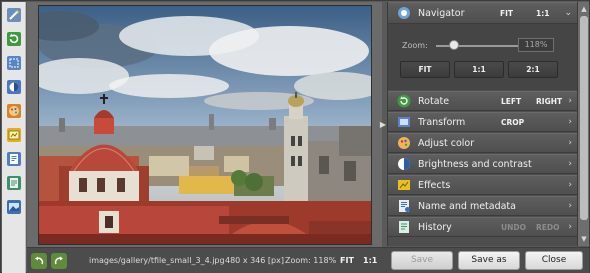 The width and height of the screenshot is (590, 273). Describe the element at coordinates (479, 69) in the screenshot. I see `nav-1to1-button: 1:1` at that location.